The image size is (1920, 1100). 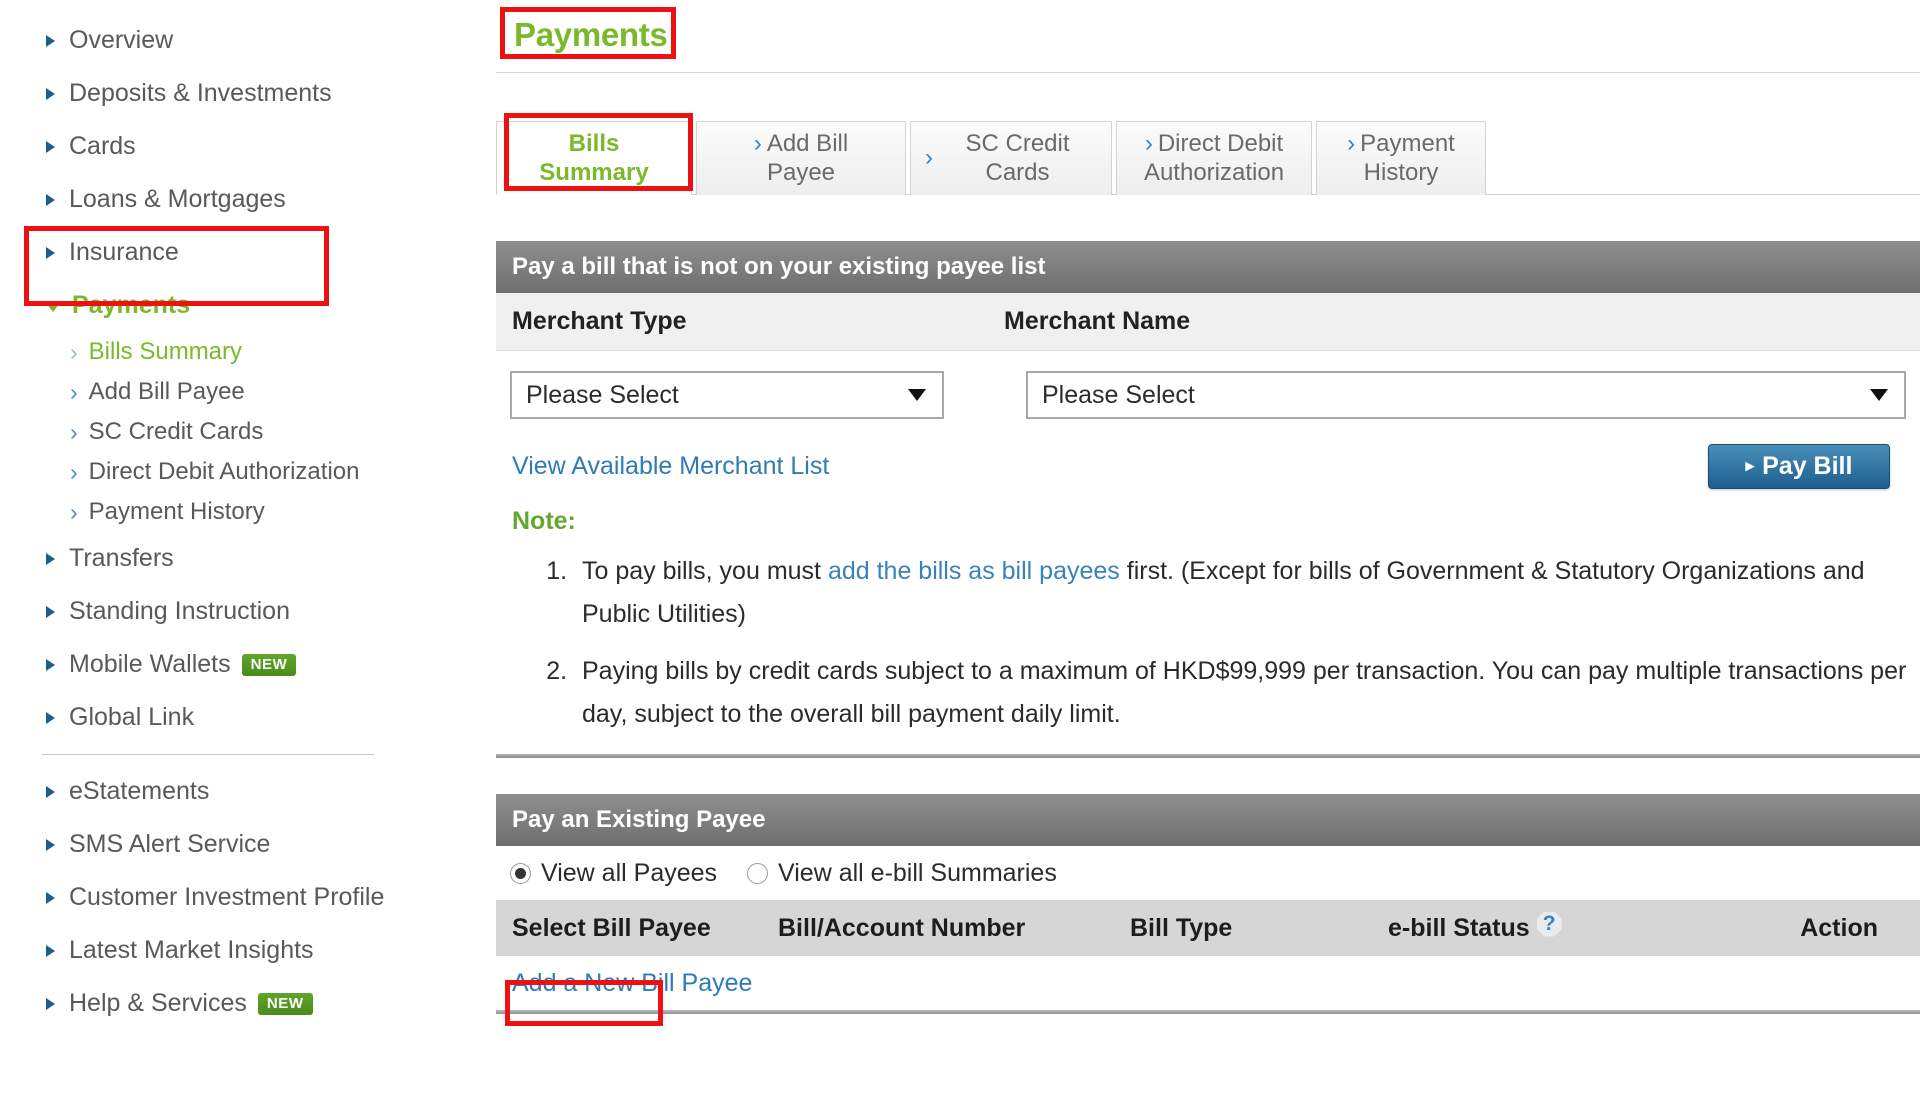 I want to click on tab-label: Add Bill, so click(x=807, y=143).